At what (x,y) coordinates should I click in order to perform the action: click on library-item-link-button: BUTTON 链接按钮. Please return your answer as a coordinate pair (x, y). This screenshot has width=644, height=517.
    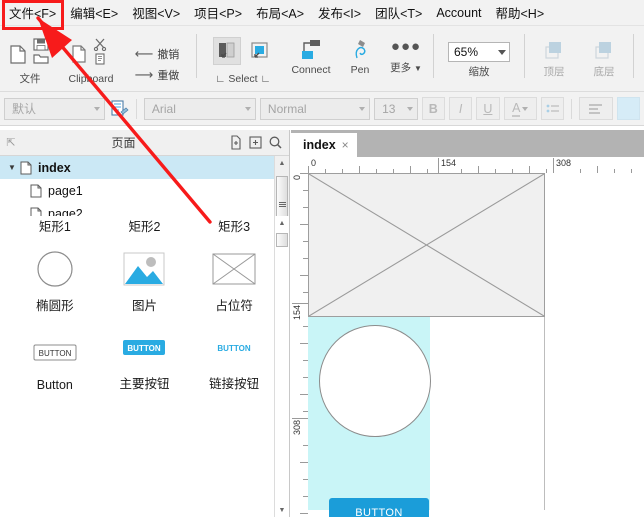
    Looking at the image, I should click on (234, 355).